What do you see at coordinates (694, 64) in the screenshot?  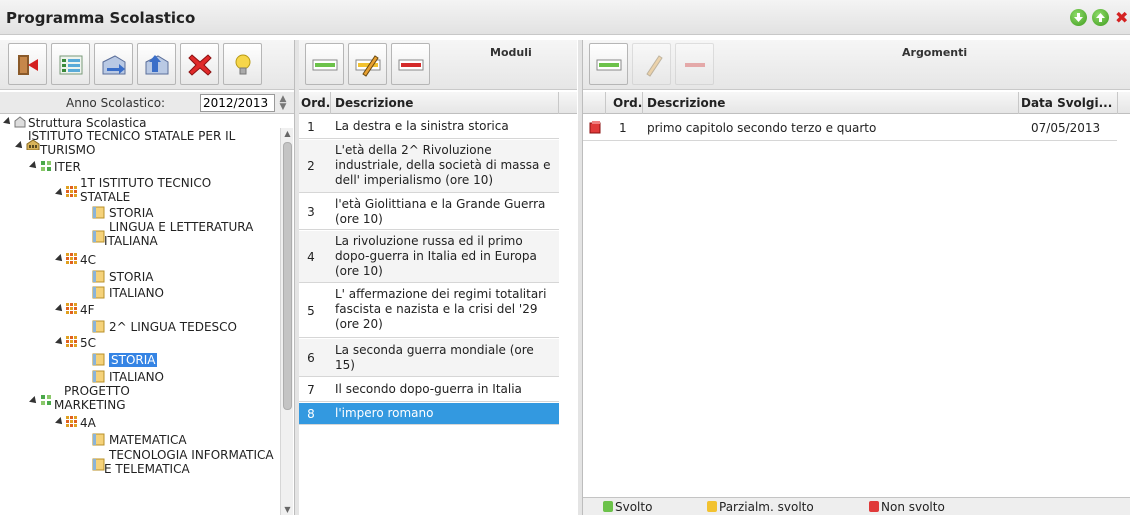 I see `remove-topic-button` at bounding box center [694, 64].